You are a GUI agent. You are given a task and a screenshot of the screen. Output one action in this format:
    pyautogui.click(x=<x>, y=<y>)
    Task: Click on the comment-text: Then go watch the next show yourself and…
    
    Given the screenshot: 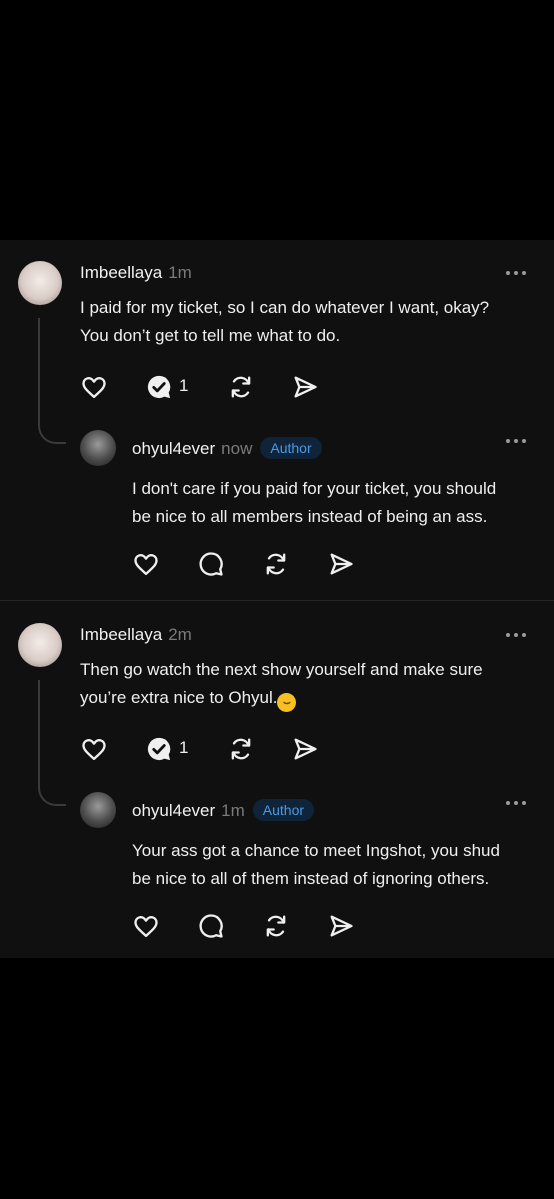 What is the action you would take?
    pyautogui.click(x=310, y=684)
    